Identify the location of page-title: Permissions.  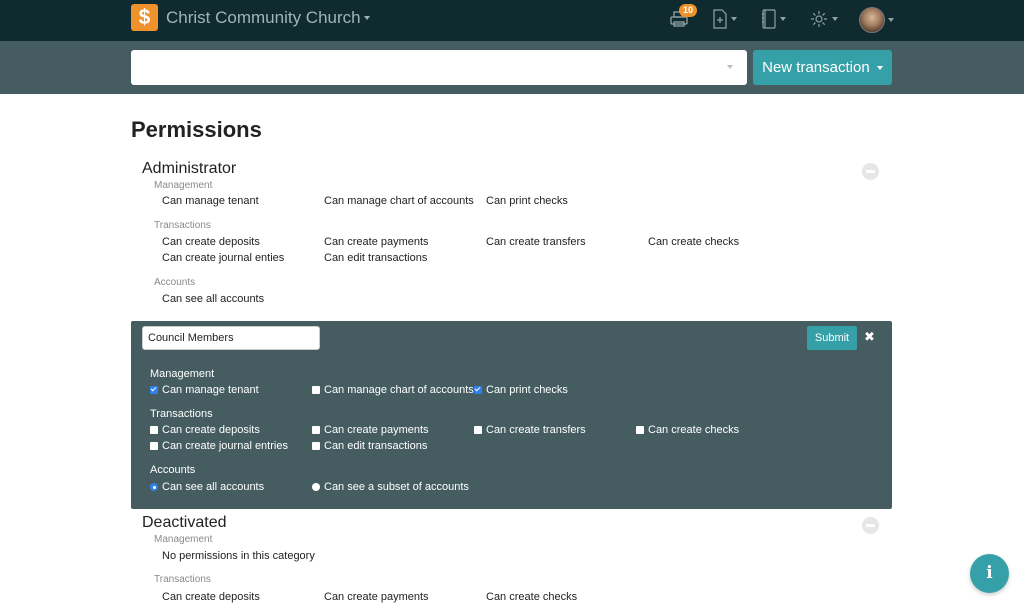
(196, 129).